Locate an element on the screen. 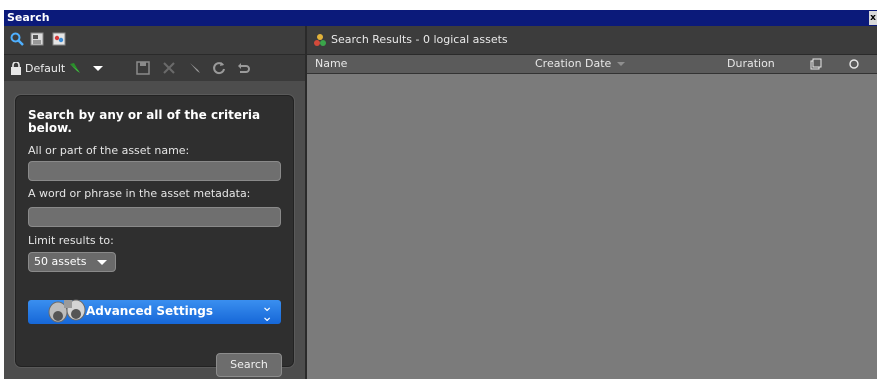 Image resolution: width=879 pixels, height=379 pixels. image-browser-icon is located at coordinates (59, 39).